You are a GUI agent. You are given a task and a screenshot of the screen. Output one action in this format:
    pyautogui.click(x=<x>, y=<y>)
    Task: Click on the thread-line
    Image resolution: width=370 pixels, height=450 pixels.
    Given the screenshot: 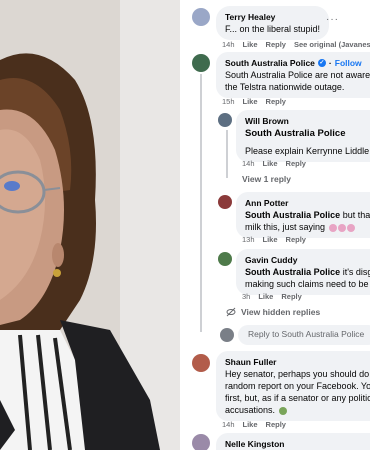 What is the action you would take?
    pyautogui.click(x=201, y=203)
    